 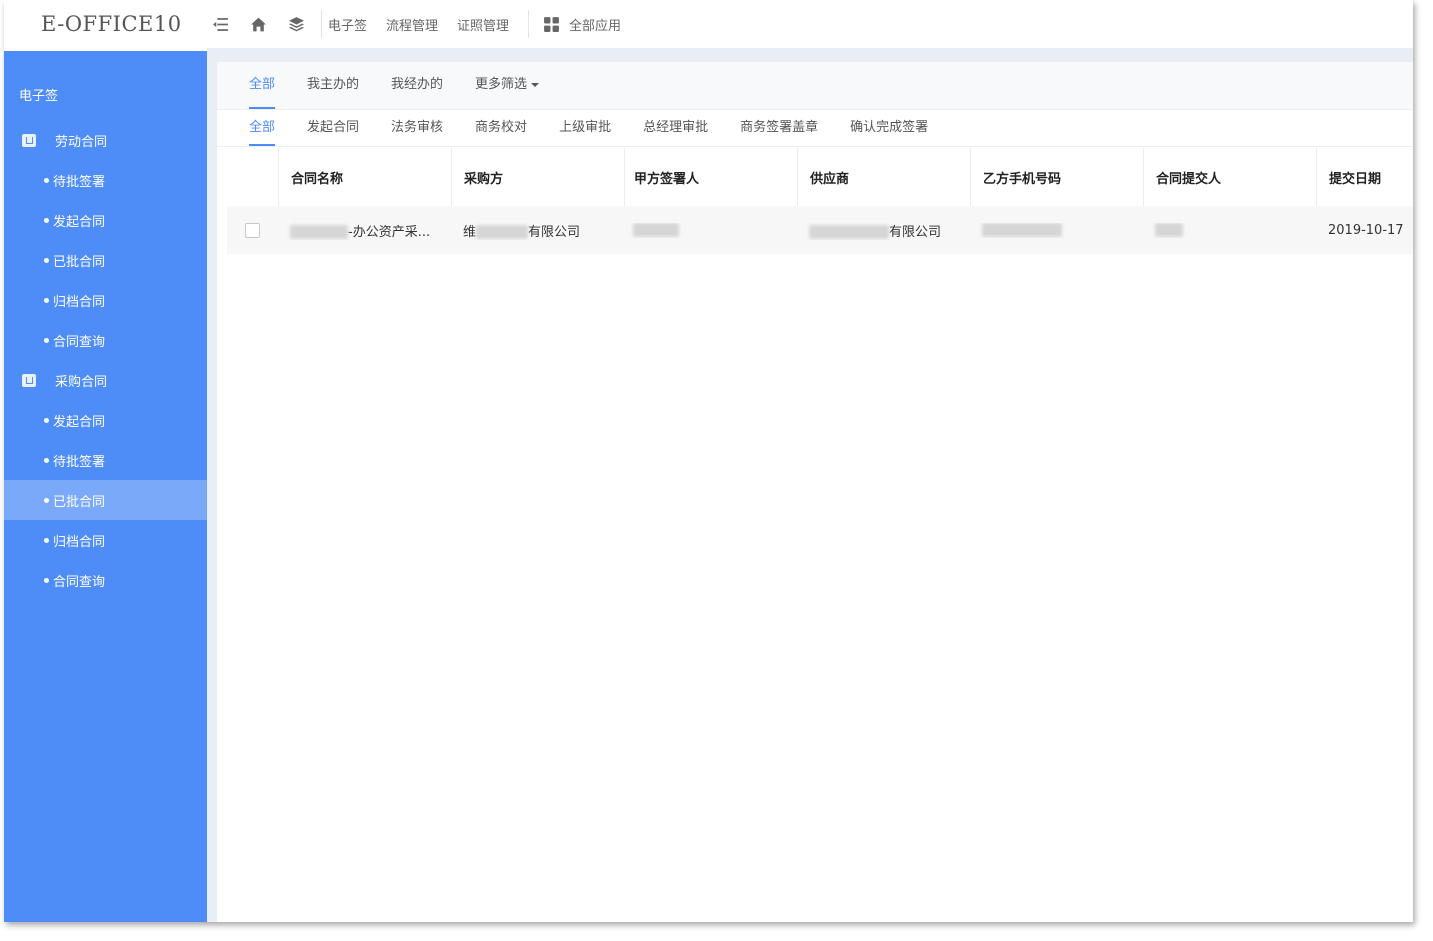 I want to click on all-apps-label: 全部应用, so click(x=595, y=26).